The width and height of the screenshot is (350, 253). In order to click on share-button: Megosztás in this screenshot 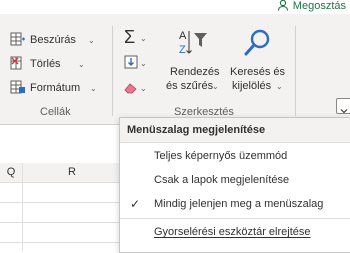, I will do `click(311, 7)`.